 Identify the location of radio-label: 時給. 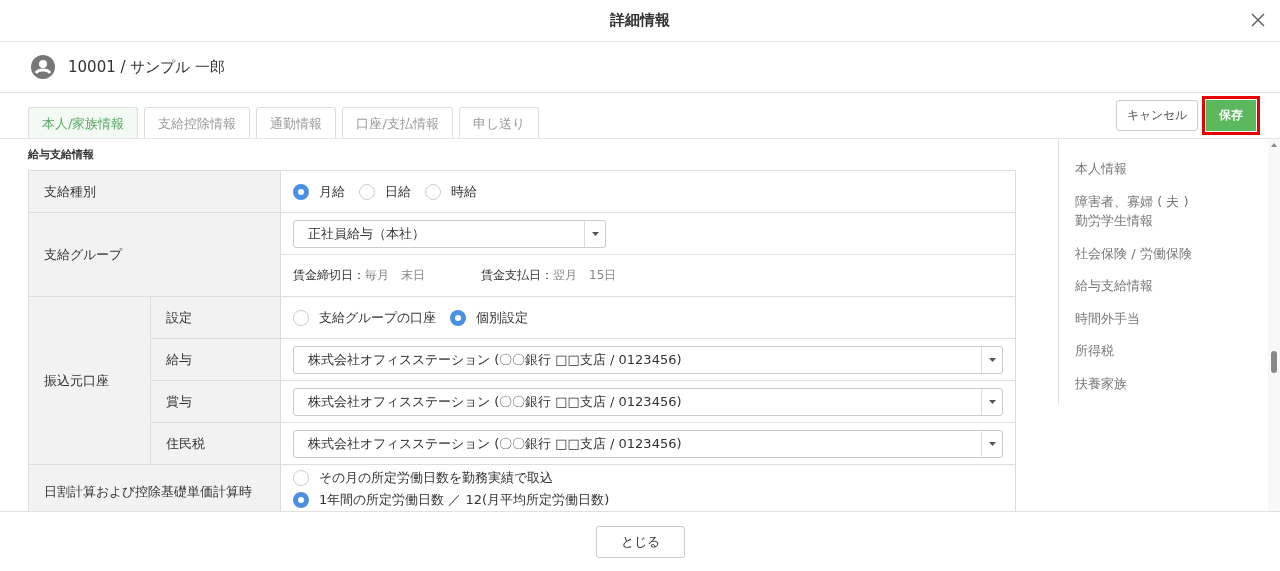
(464, 191).